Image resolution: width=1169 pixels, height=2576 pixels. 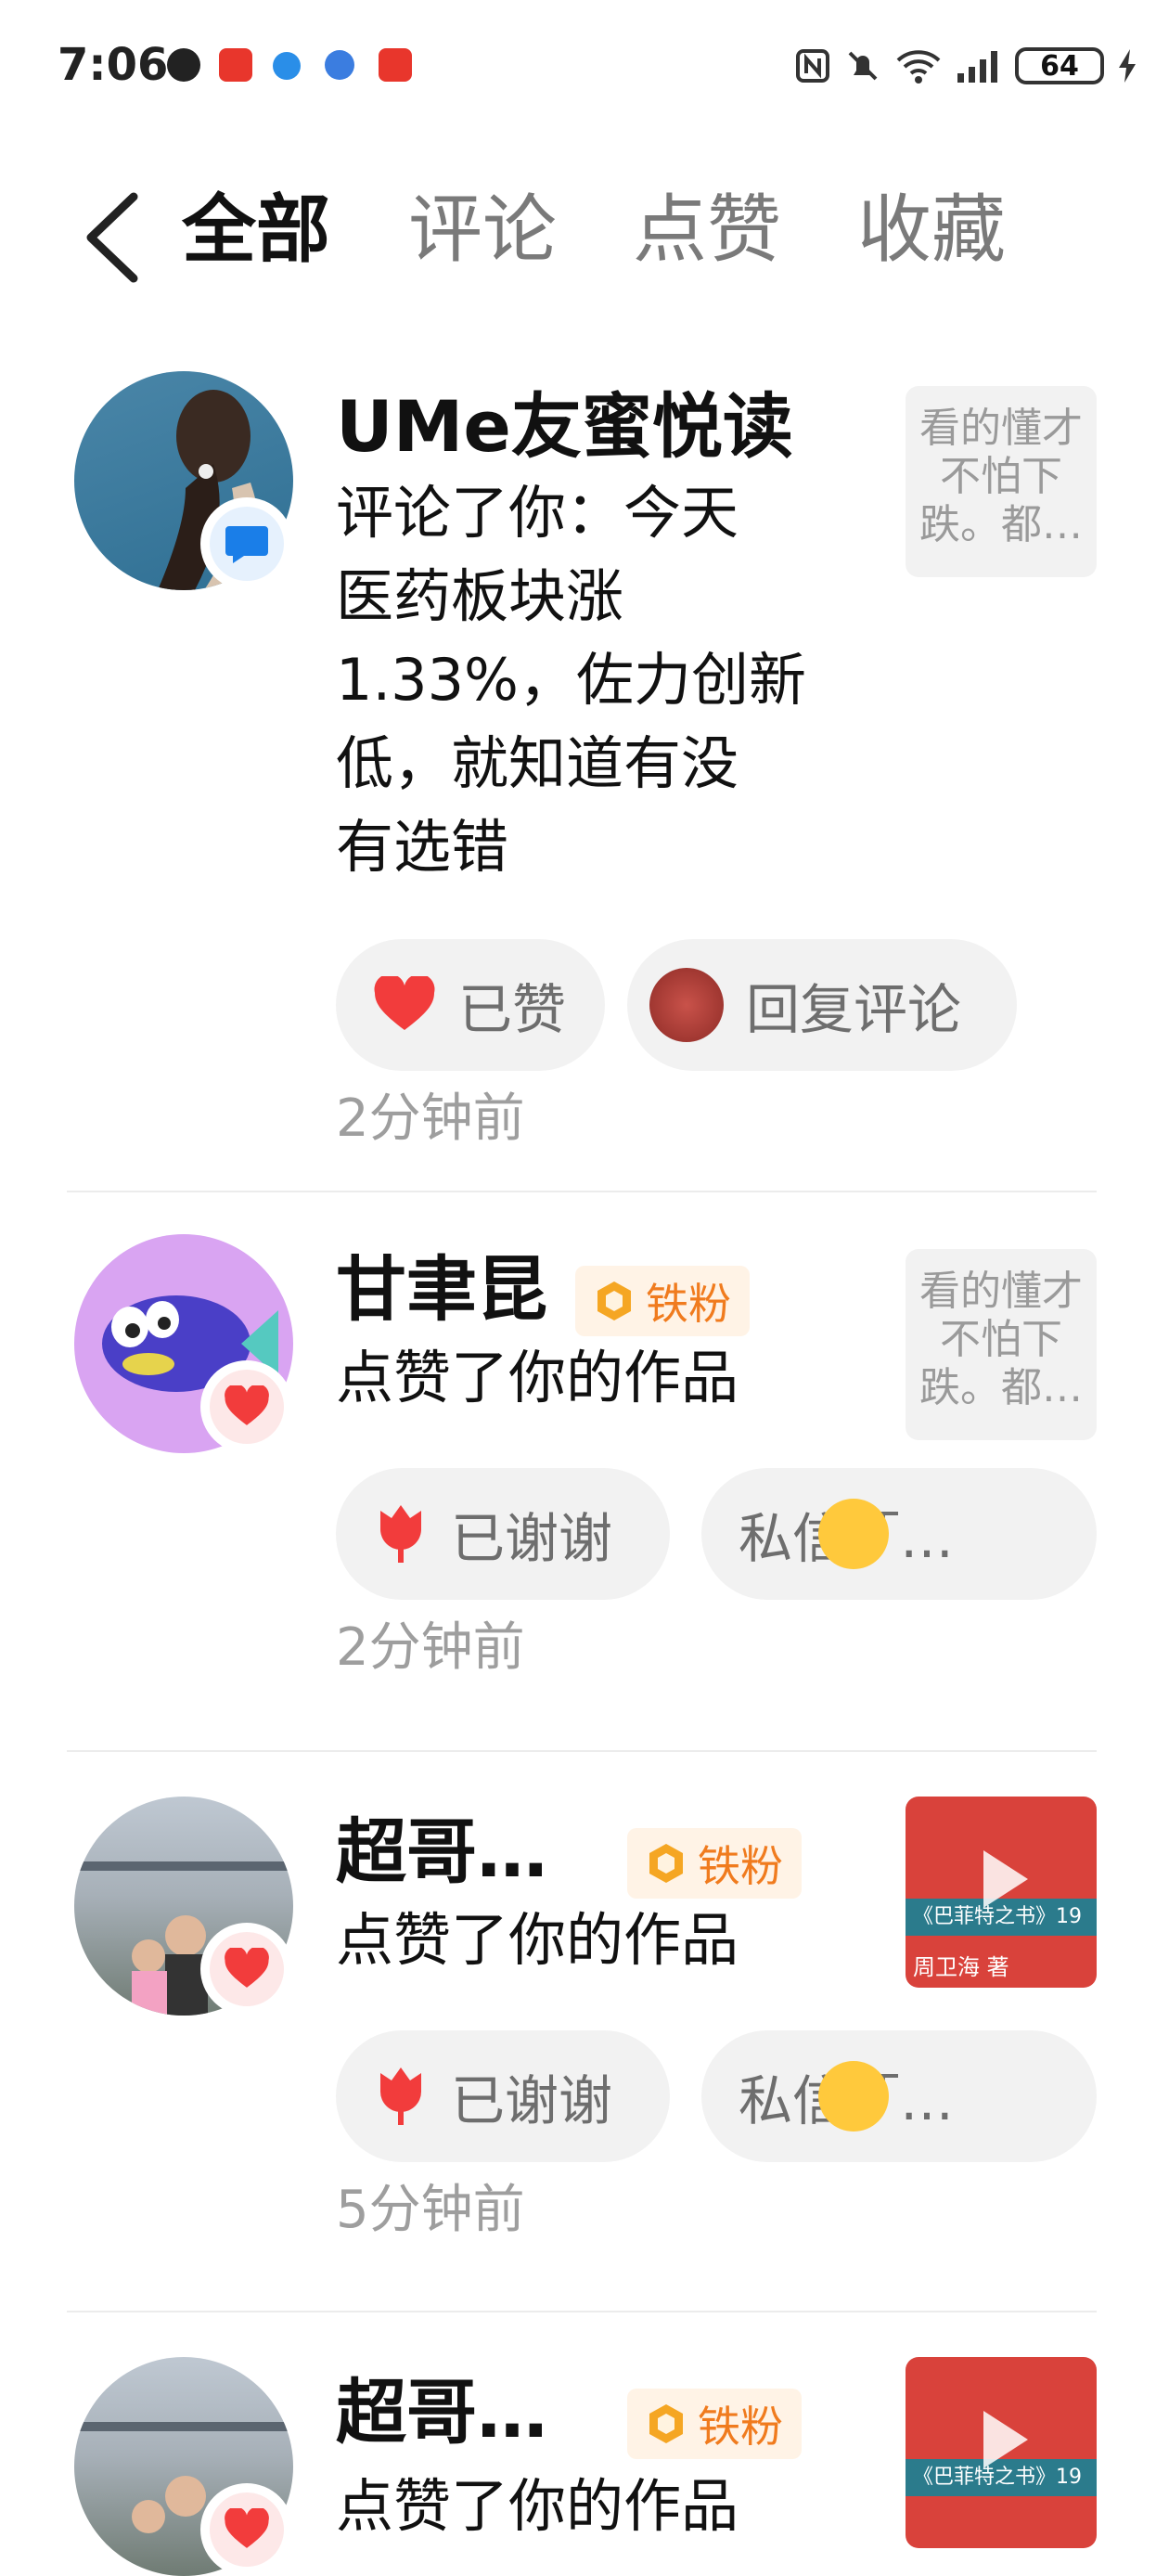 I want to click on tab-likes: 点赞, so click(x=707, y=231).